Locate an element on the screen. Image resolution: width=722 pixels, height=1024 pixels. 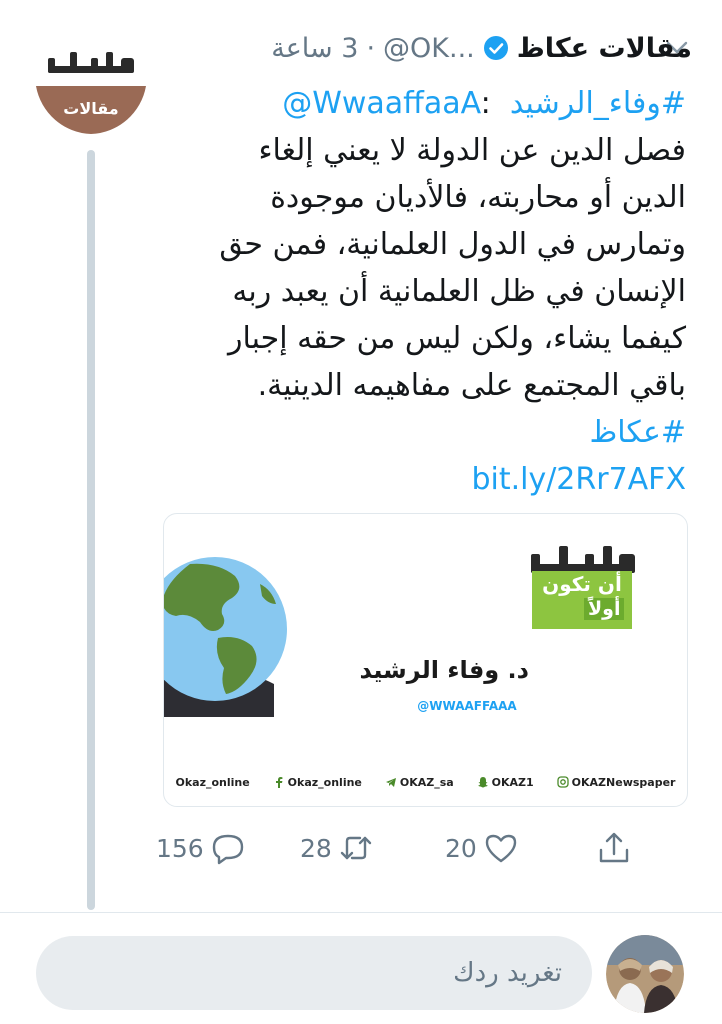
mention-colon: : is located at coordinates (485, 103).